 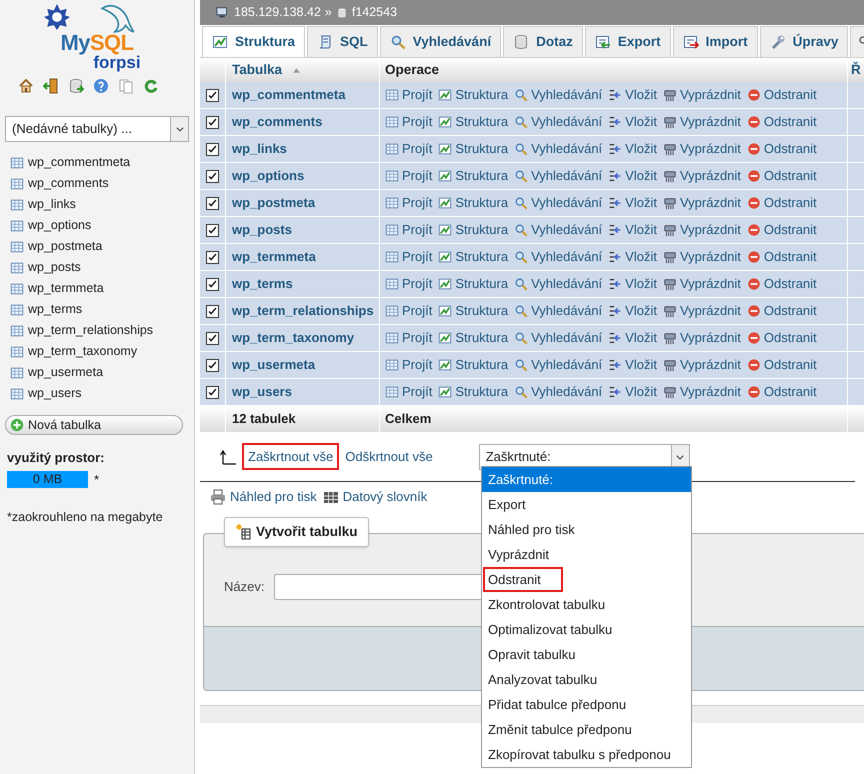 What do you see at coordinates (586, 754) in the screenshot?
I see `dropdown-option: Zkopírovat tabulku s předponou` at bounding box center [586, 754].